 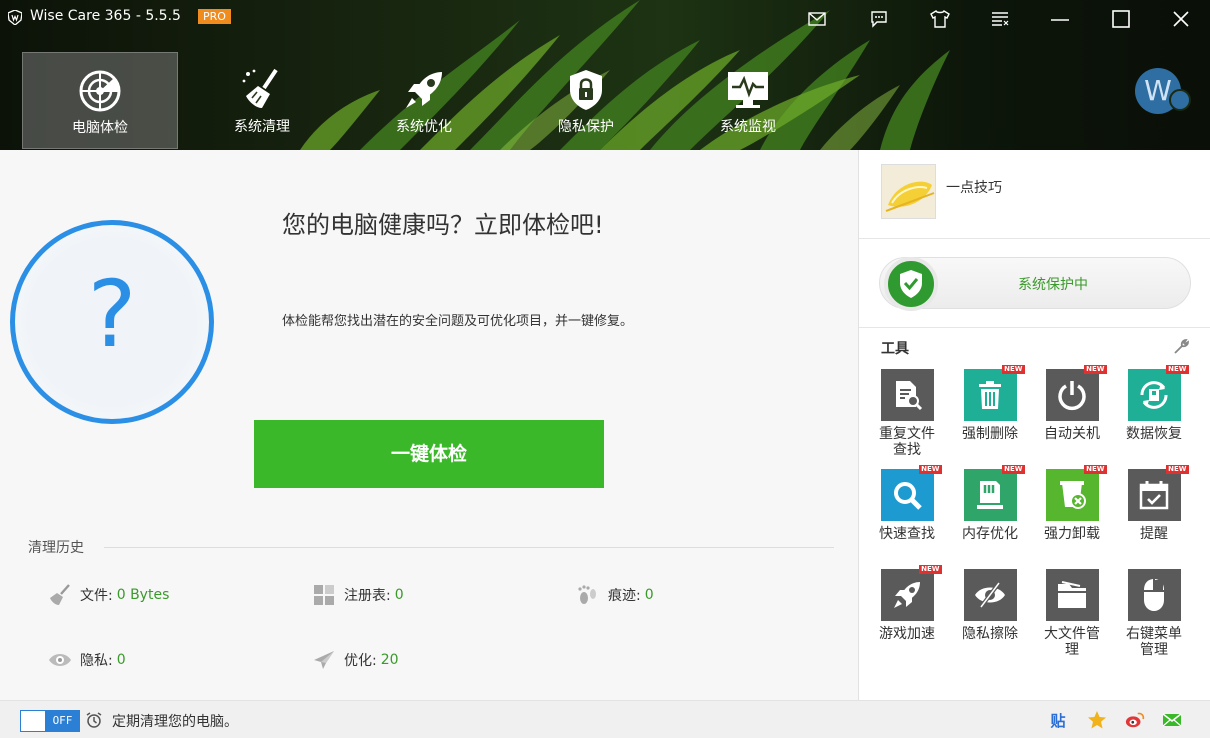 What do you see at coordinates (605, 18) in the screenshot?
I see `title-bar: Wise Care 365 - 5.5.5 PRO` at bounding box center [605, 18].